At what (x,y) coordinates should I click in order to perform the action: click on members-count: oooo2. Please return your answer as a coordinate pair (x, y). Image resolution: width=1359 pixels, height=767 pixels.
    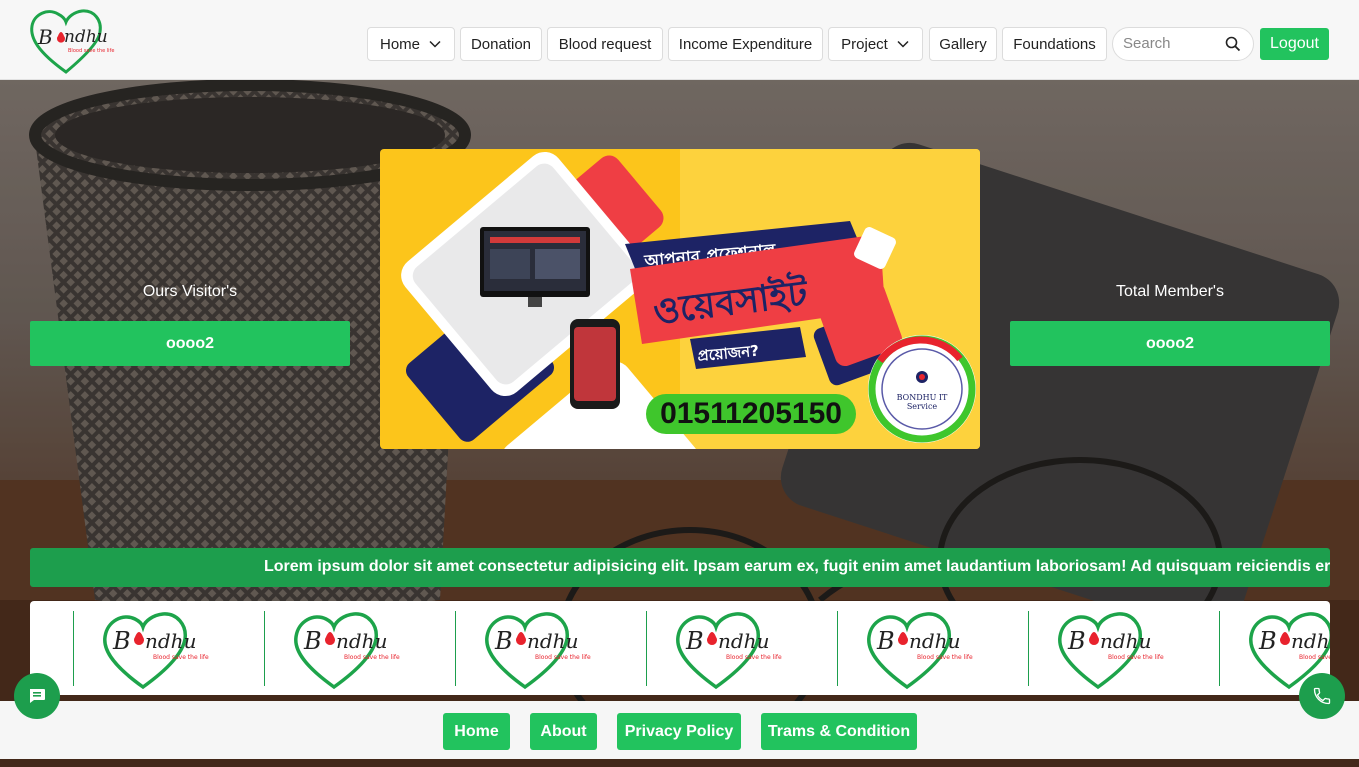
    Looking at the image, I should click on (1170, 343).